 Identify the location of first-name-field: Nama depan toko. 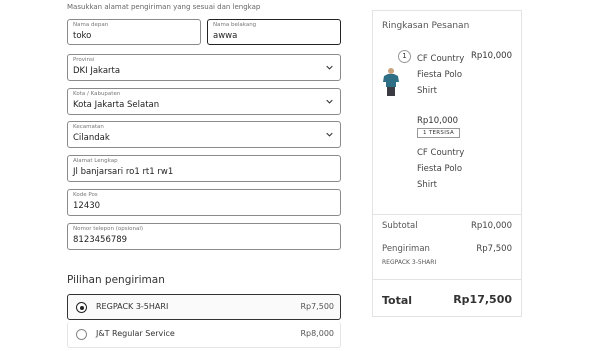
(134, 32).